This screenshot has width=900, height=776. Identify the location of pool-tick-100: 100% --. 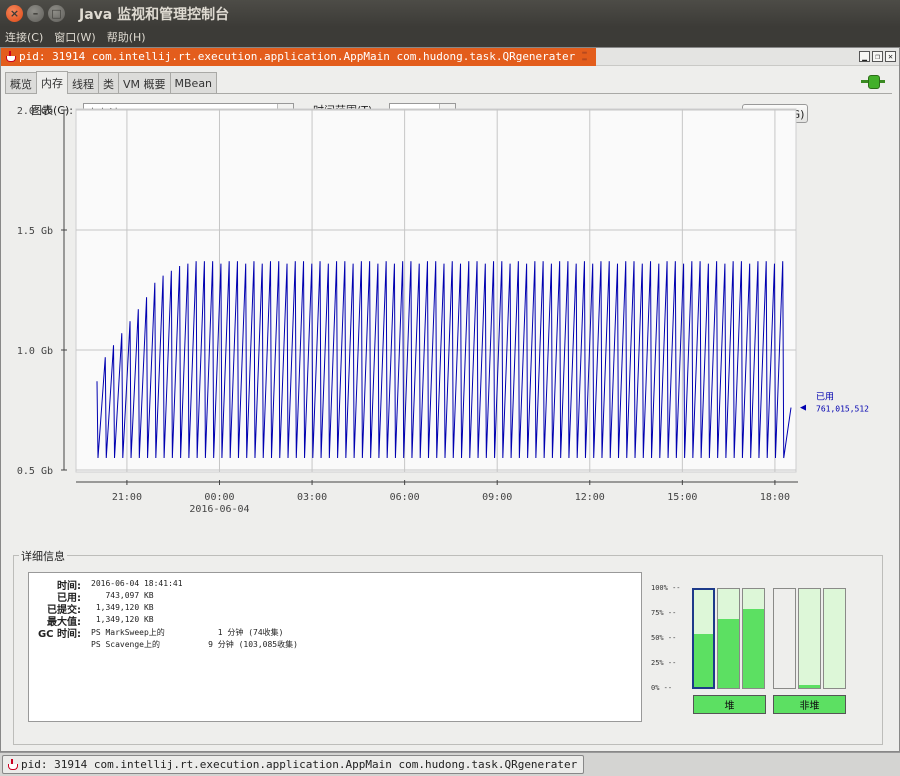
(666, 588).